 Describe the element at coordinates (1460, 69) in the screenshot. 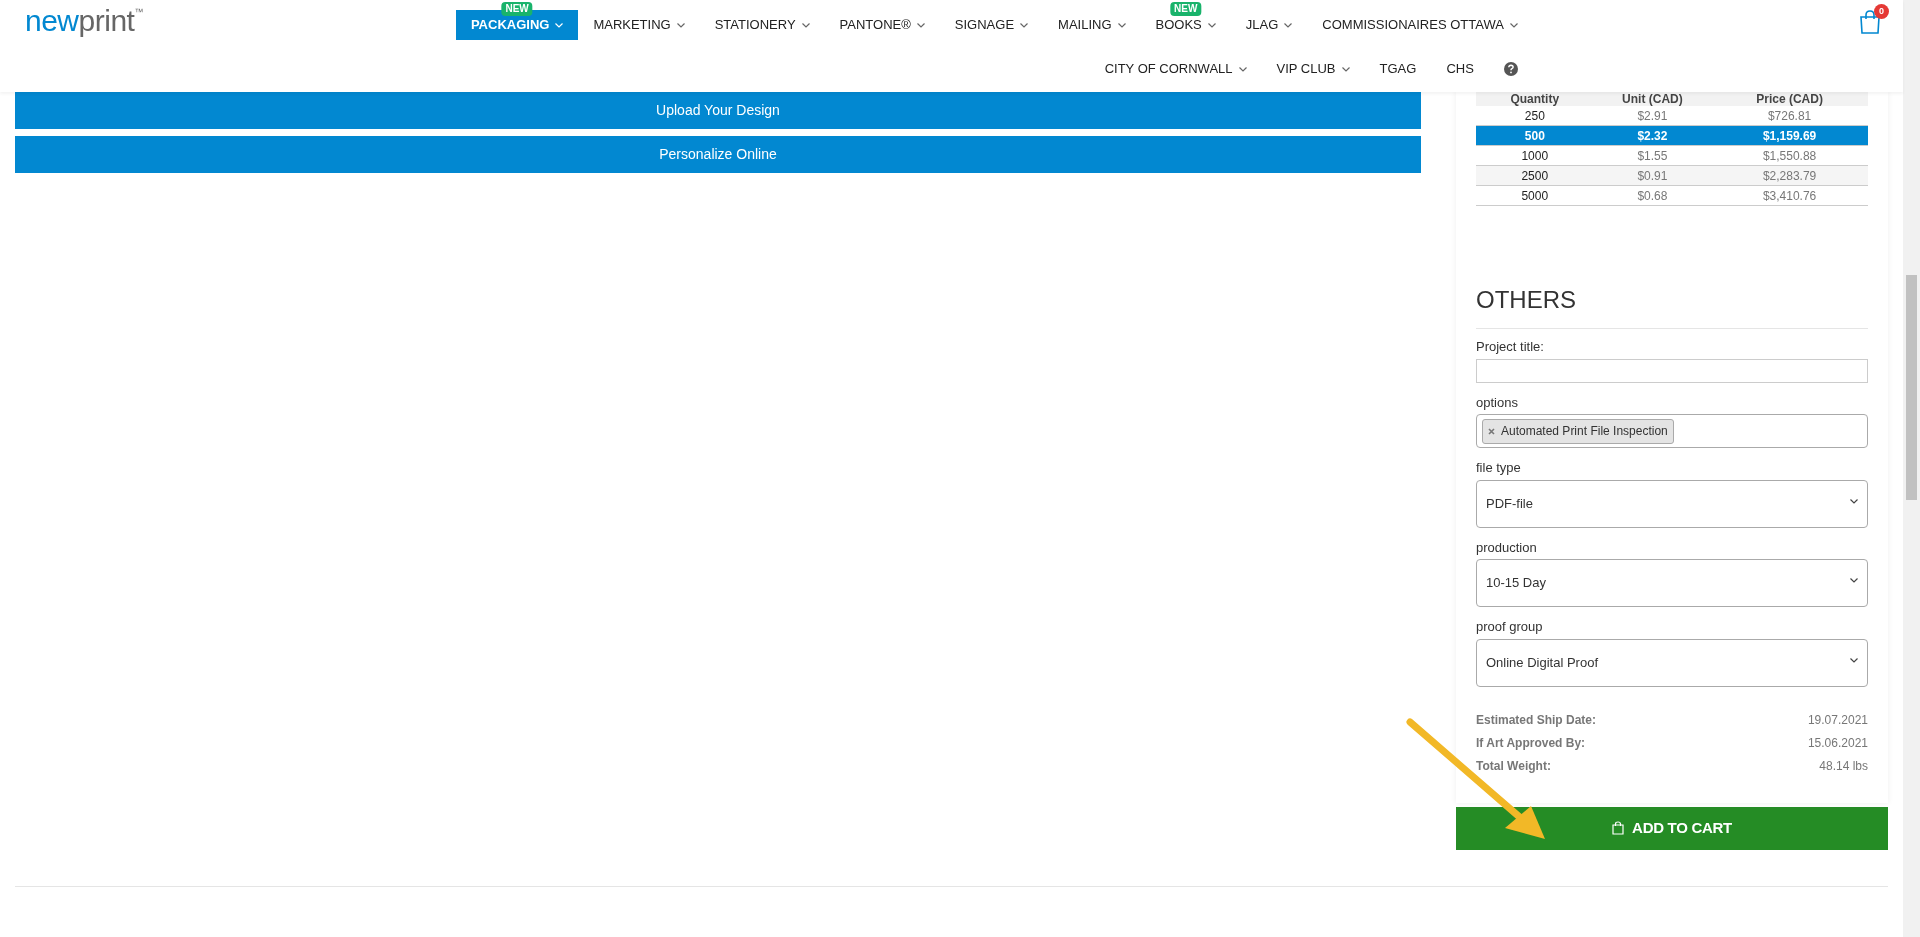

I see `nav-menu-item: CHS` at that location.